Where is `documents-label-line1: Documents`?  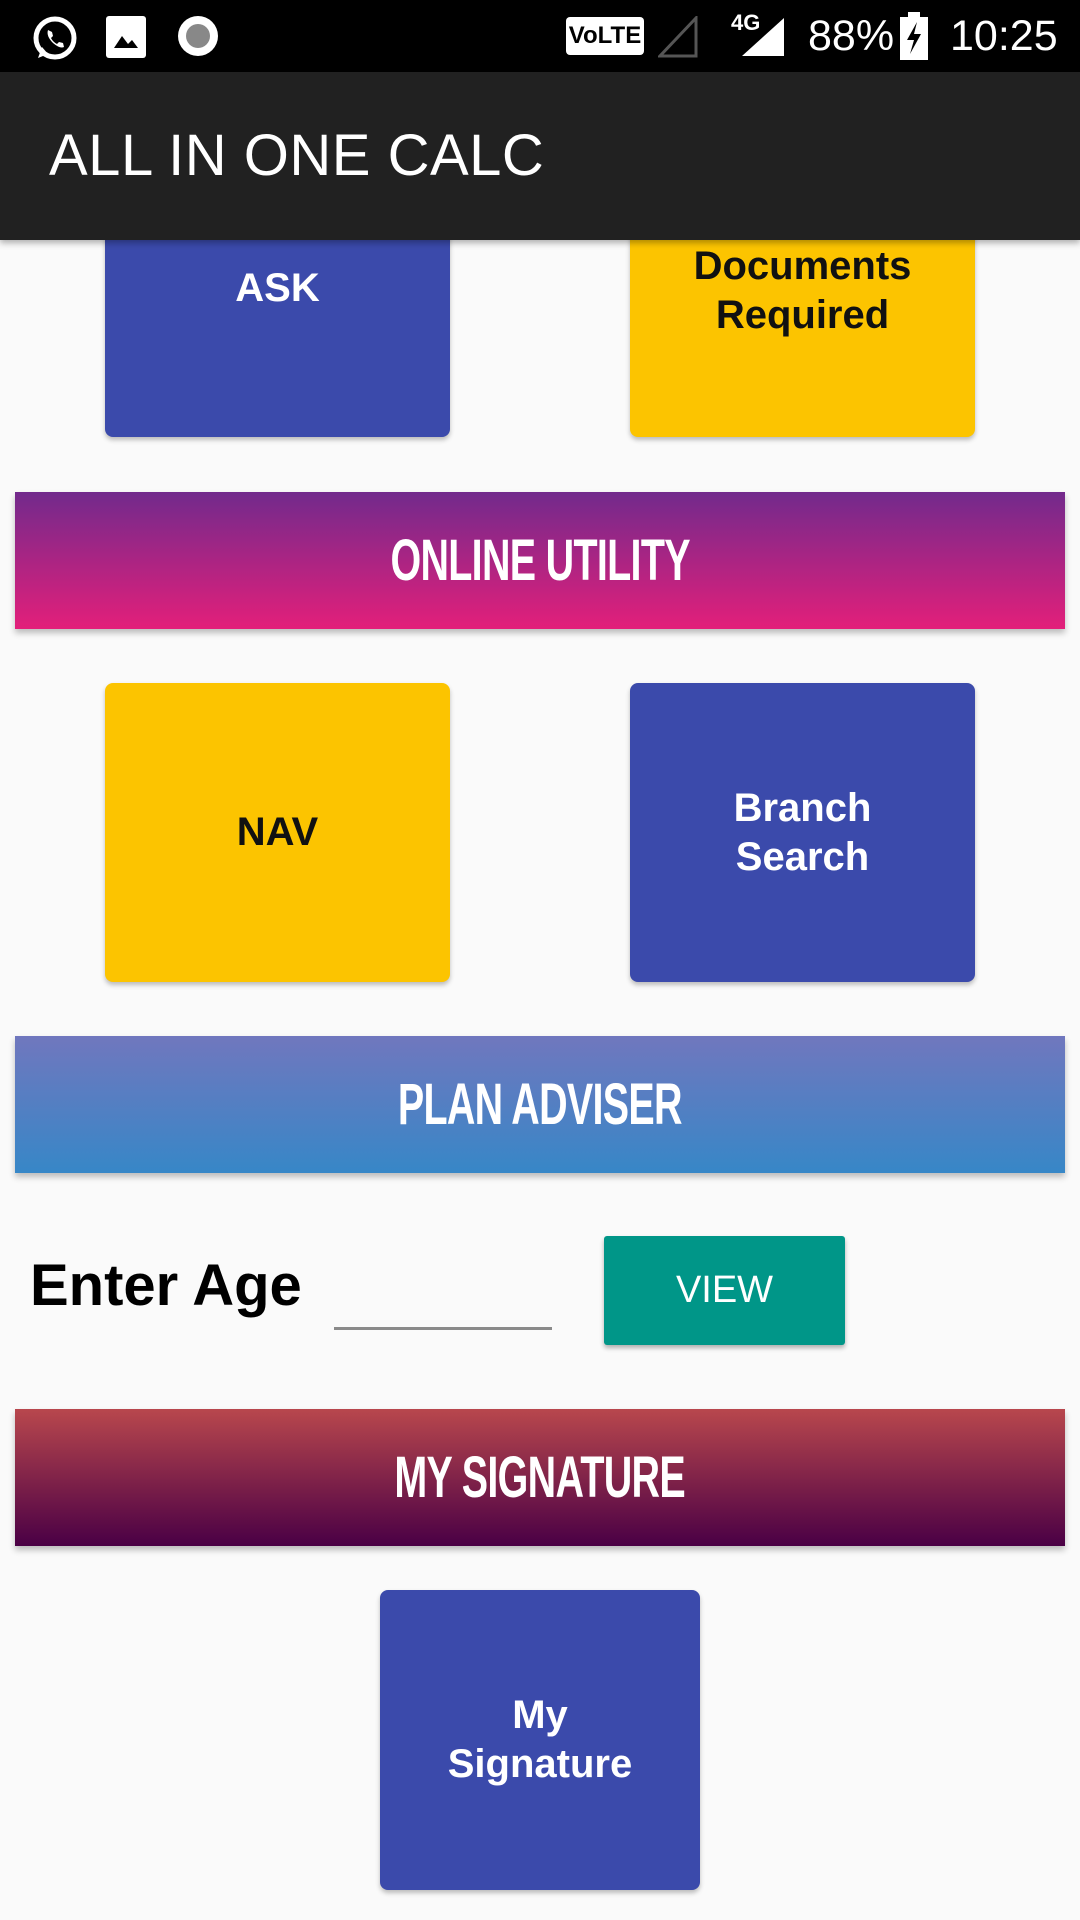 documents-label-line1: Documents is located at coordinates (802, 266).